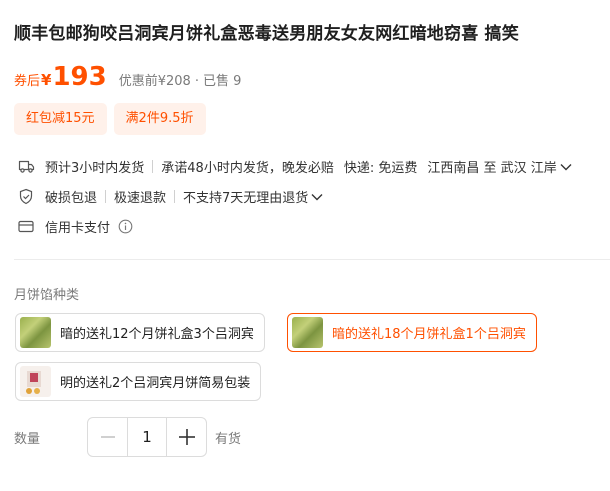 Image resolution: width=610 pixels, height=491 pixels. Describe the element at coordinates (170, 196) in the screenshot. I see `service-row: 破损包退 极速退款 不支持7天无理由退货` at that location.